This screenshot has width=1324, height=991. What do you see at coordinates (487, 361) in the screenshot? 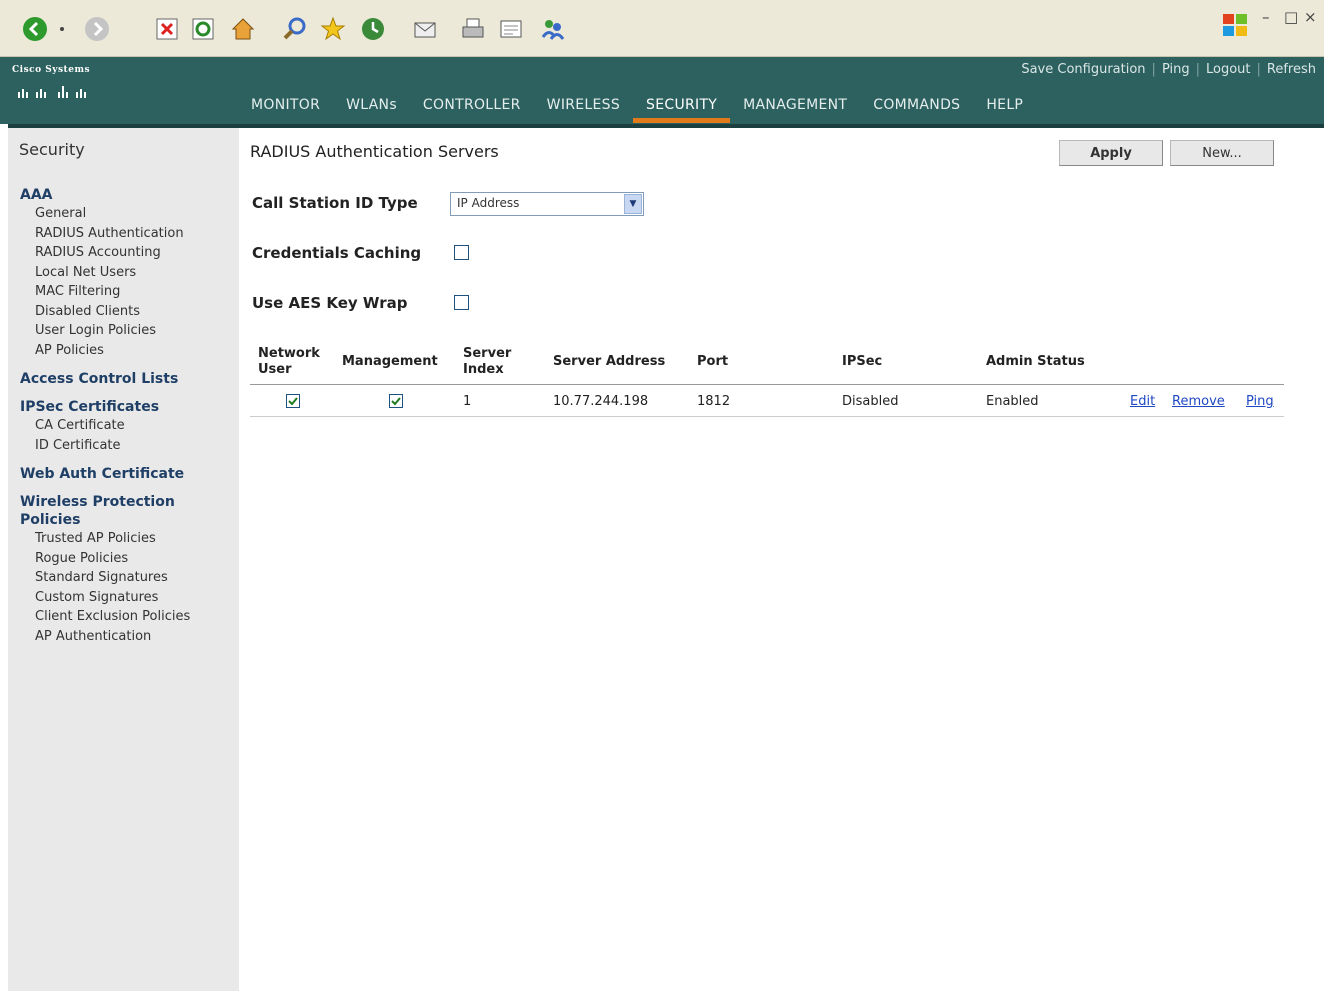
I see `col-server-index: Server Index` at bounding box center [487, 361].